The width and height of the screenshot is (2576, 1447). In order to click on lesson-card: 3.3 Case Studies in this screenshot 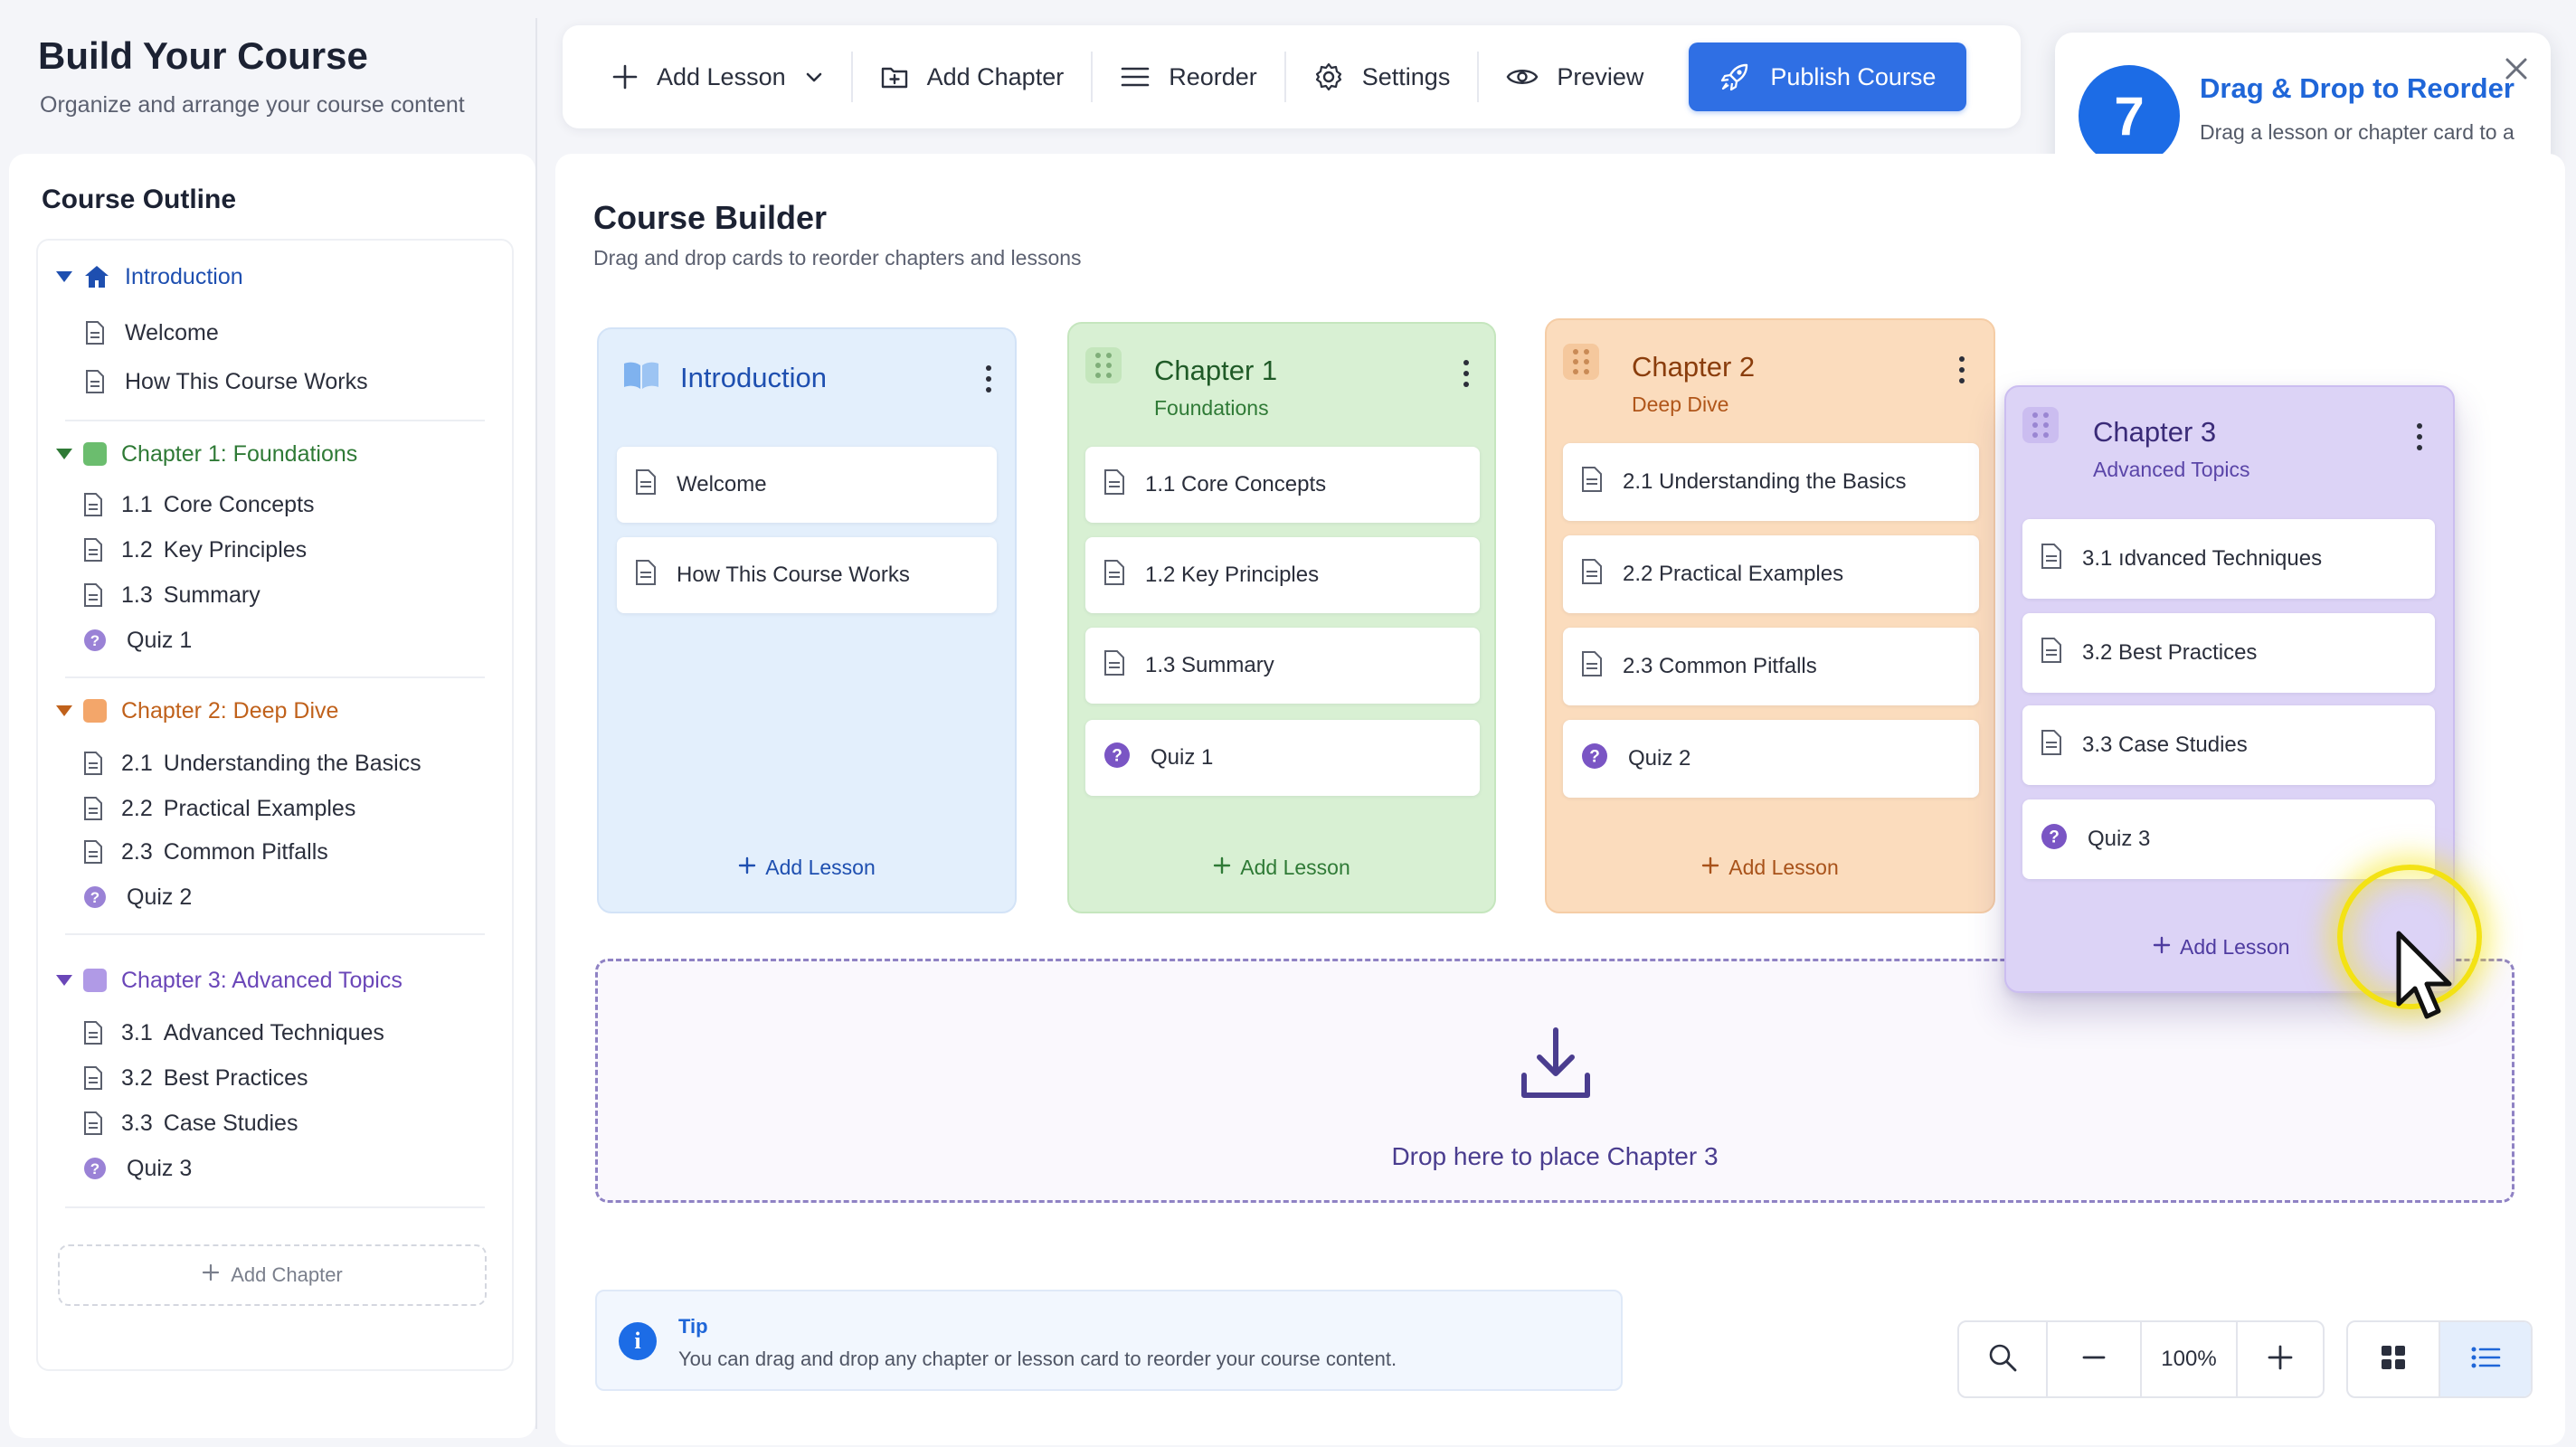, I will do `click(2228, 745)`.